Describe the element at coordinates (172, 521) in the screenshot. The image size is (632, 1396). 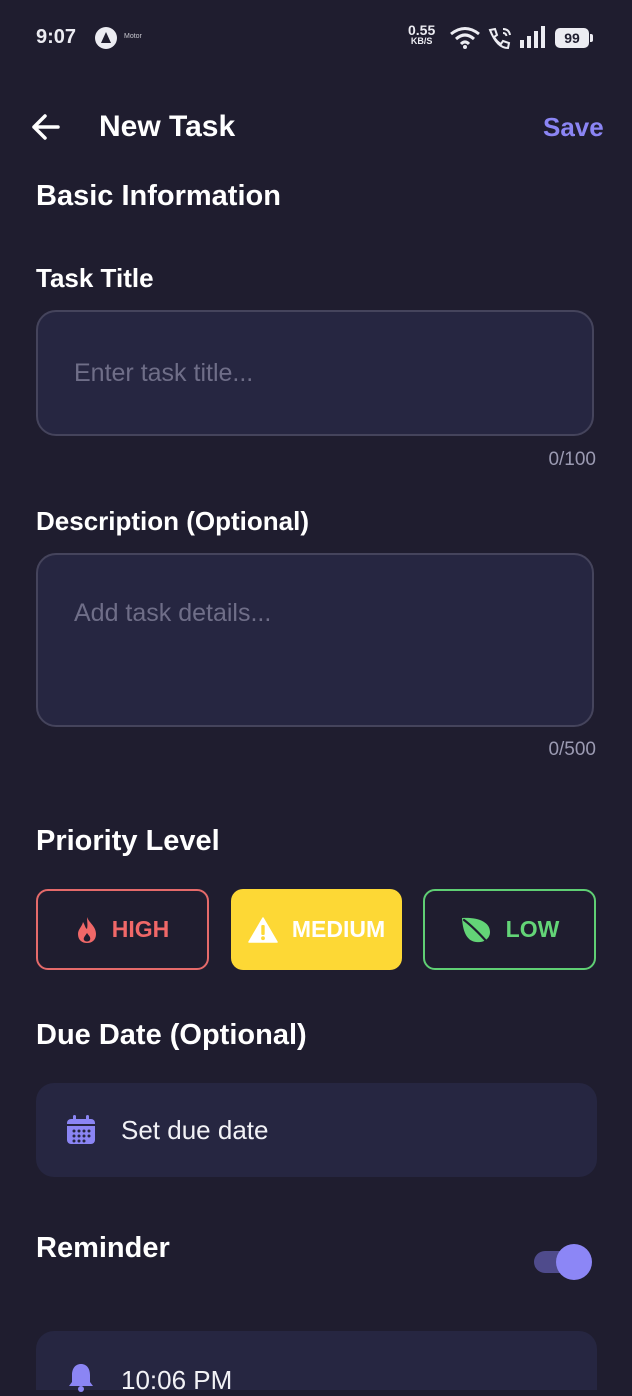
I see `description-label: Description (Optional)` at that location.